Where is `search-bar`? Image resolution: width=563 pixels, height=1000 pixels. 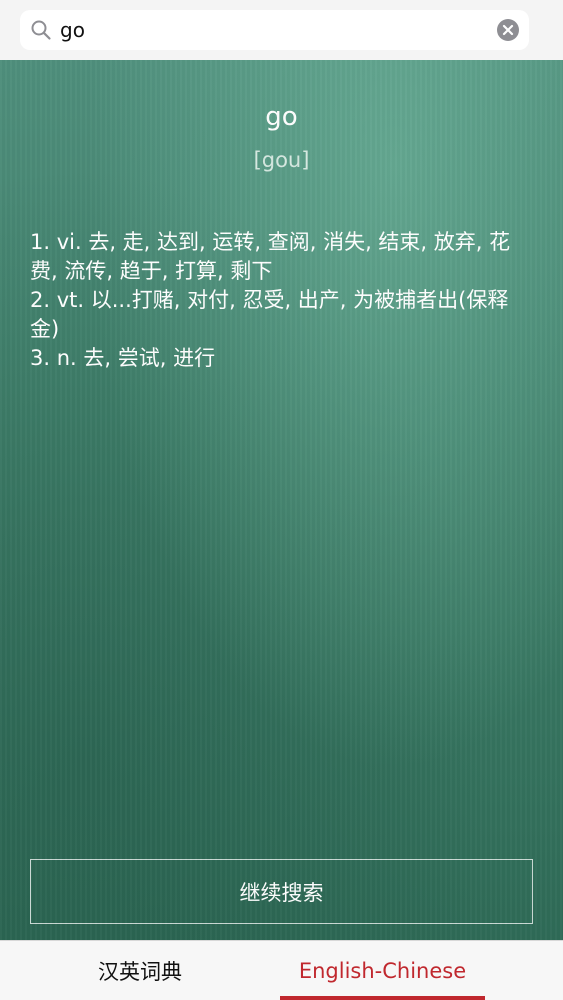
search-bar is located at coordinates (281, 30).